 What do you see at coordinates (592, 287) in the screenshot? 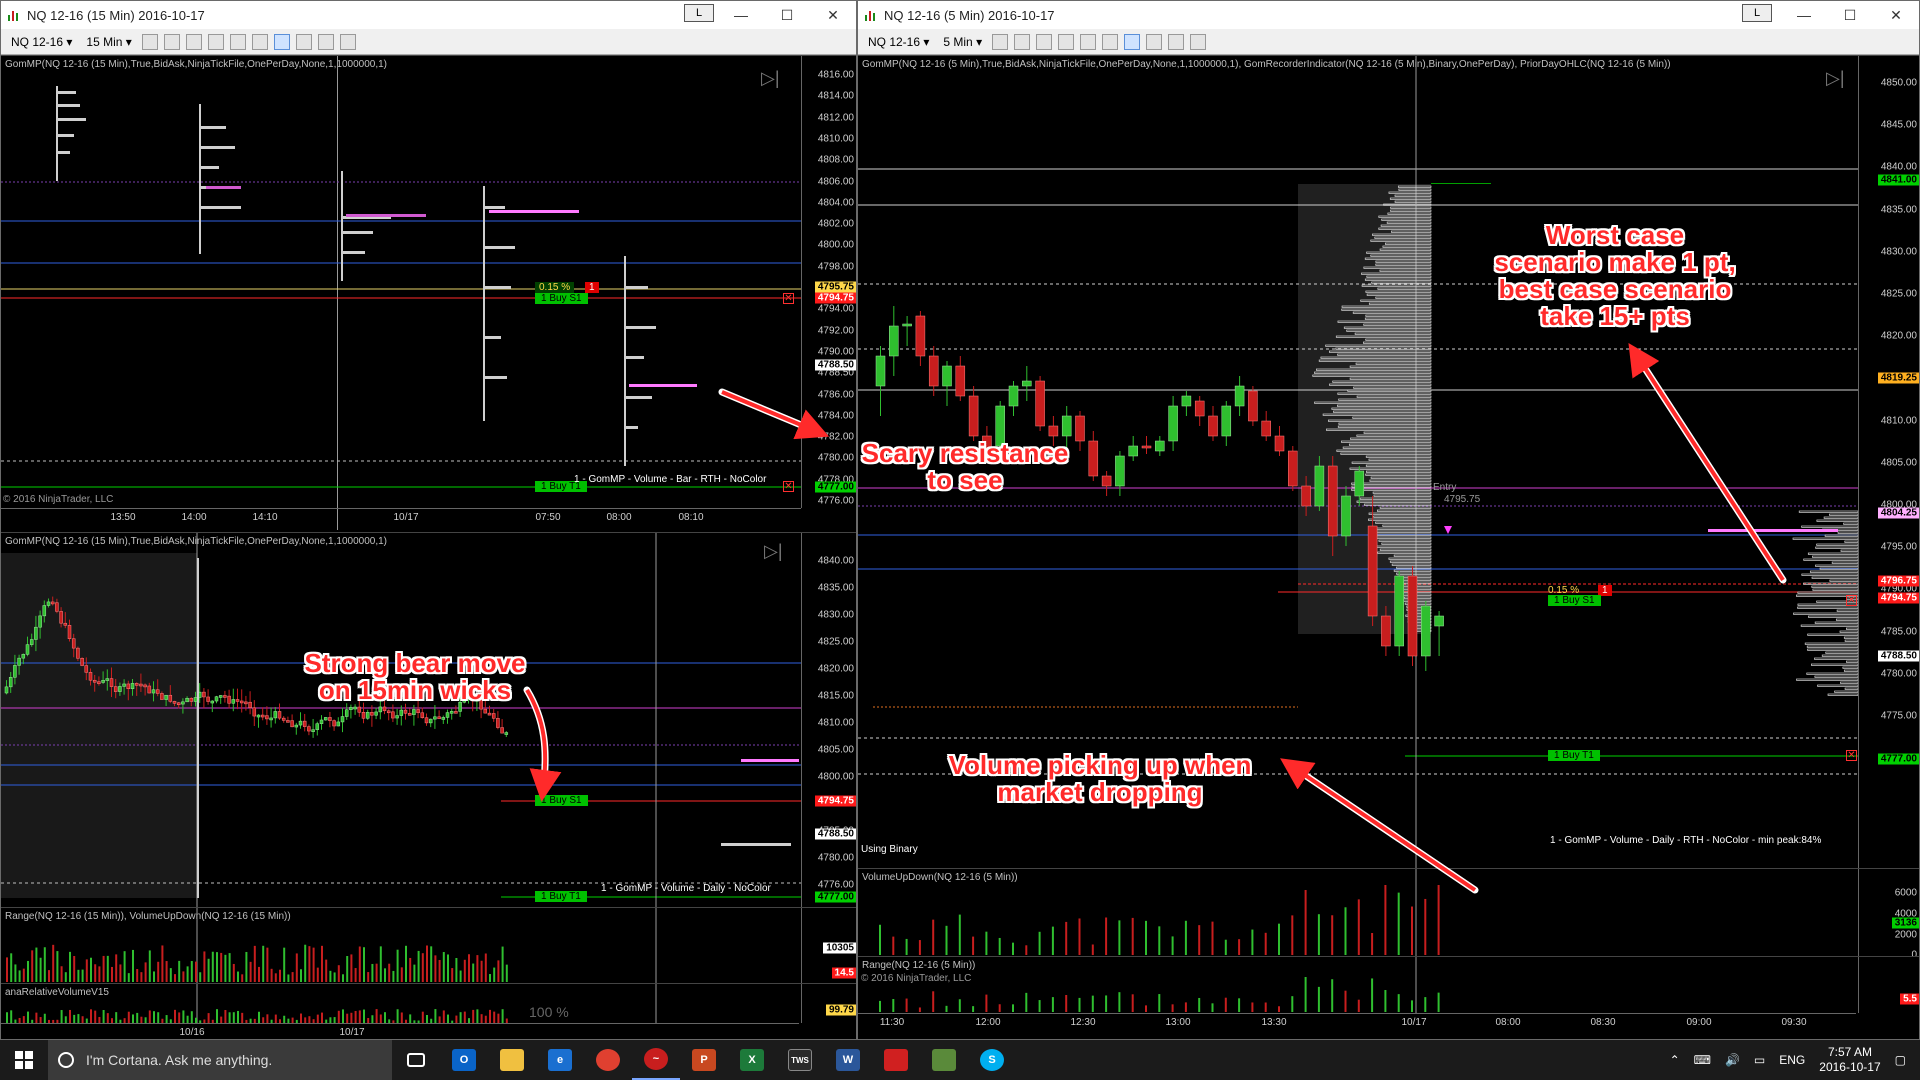
I see `order-qty-badge: 1` at bounding box center [592, 287].